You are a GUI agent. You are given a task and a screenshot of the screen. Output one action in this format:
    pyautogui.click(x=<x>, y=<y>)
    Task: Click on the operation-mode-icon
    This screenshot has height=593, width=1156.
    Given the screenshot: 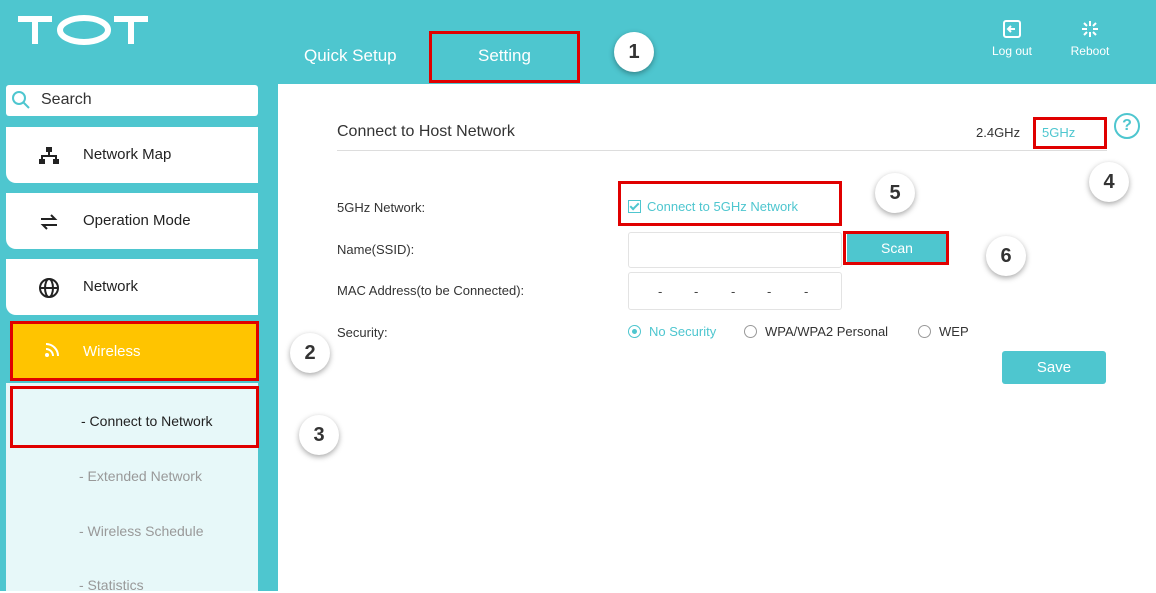 What is the action you would take?
    pyautogui.click(x=49, y=222)
    